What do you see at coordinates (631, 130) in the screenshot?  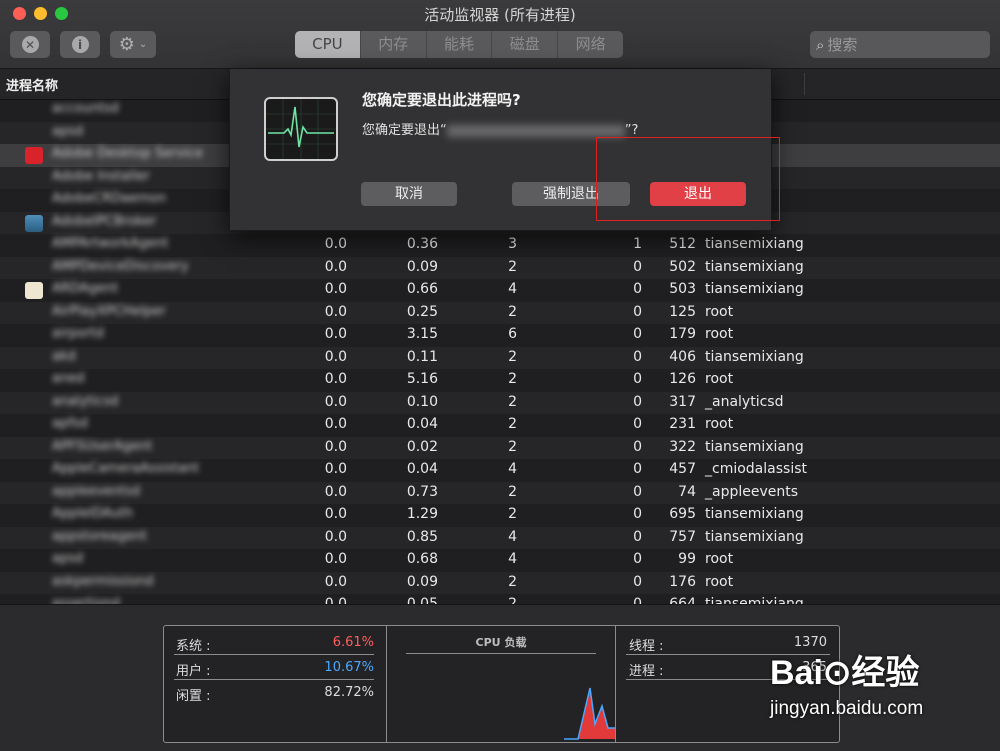 I see `dialog-message-suffix: ”?` at bounding box center [631, 130].